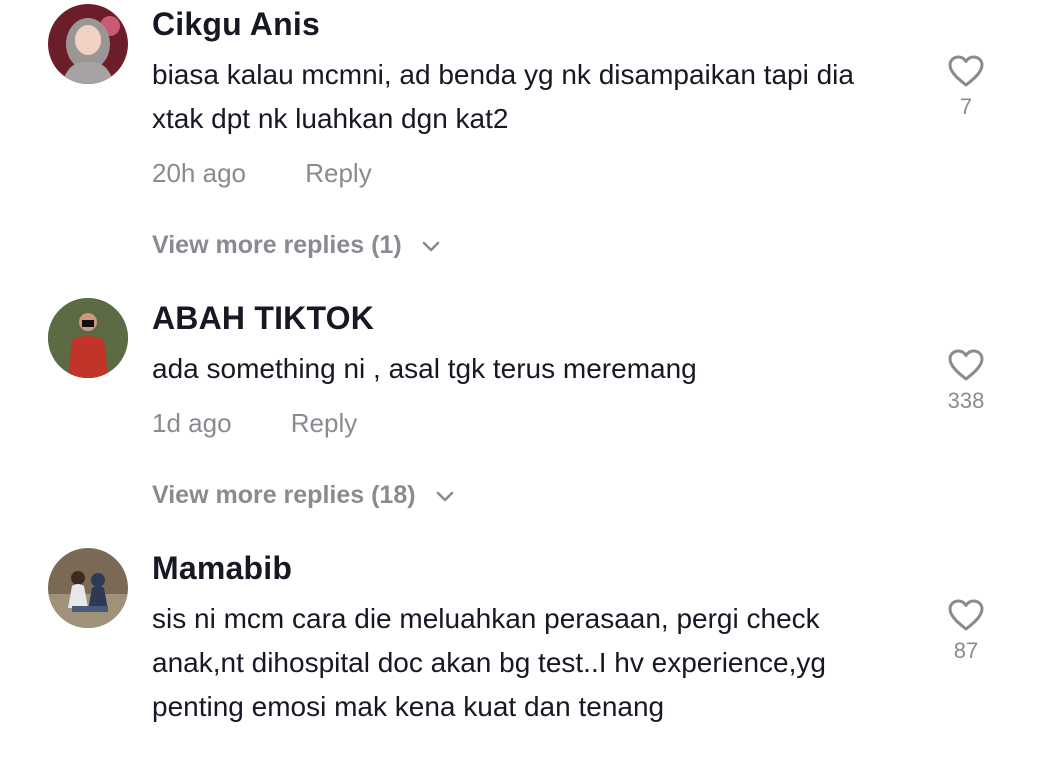 This screenshot has width=1054, height=774. Describe the element at coordinates (222, 568) in the screenshot. I see `comment-username: Mamabib` at that location.